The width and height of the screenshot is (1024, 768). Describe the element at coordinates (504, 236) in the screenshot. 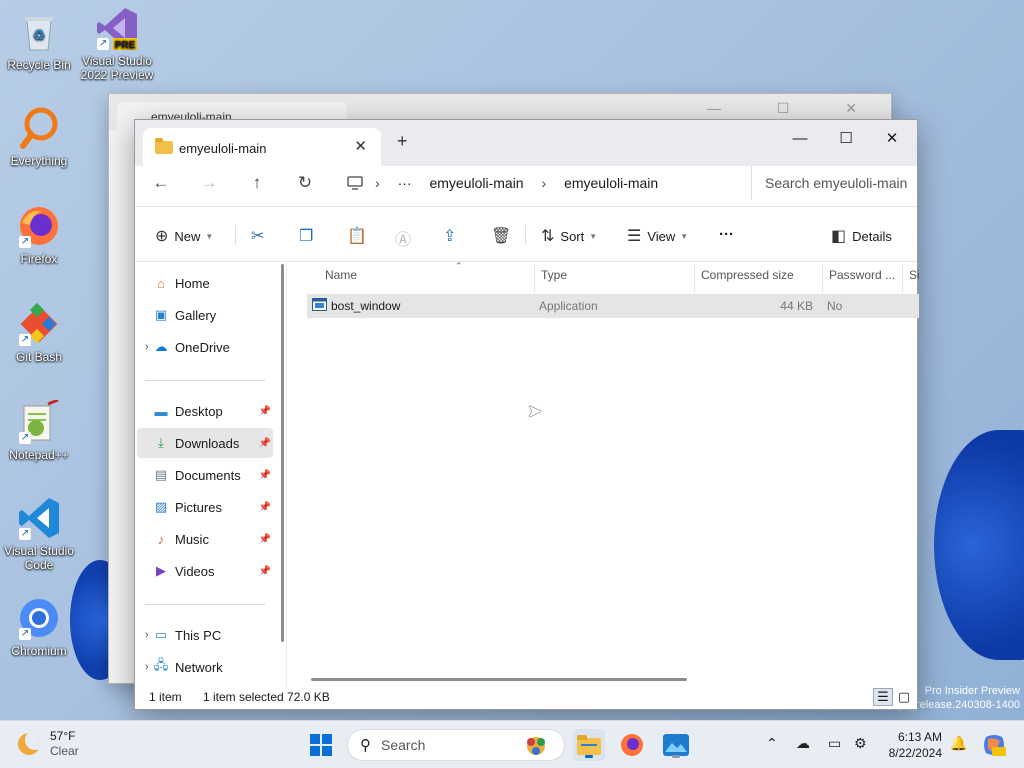

I see `delete-button: 🗑` at that location.